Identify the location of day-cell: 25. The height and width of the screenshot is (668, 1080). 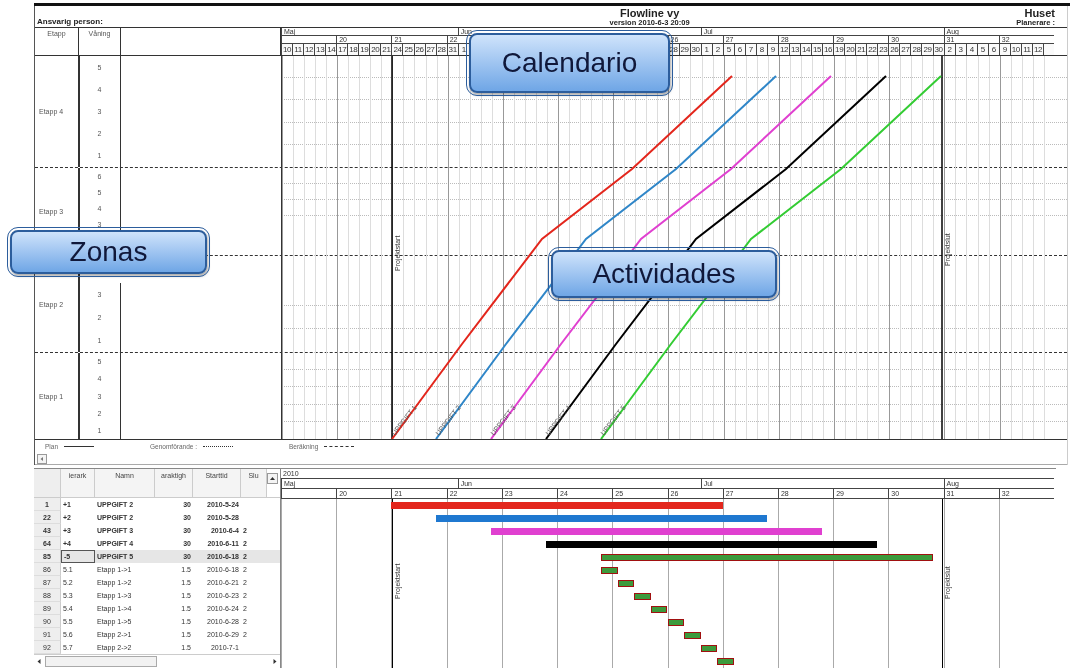
(408, 49).